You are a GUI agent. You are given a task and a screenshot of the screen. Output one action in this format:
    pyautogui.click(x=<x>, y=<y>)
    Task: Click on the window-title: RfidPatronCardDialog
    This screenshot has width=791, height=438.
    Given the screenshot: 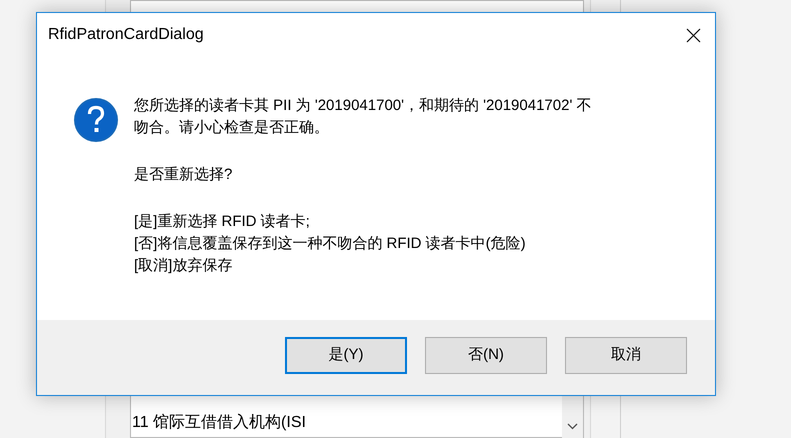 What is the action you would take?
    pyautogui.click(x=126, y=35)
    